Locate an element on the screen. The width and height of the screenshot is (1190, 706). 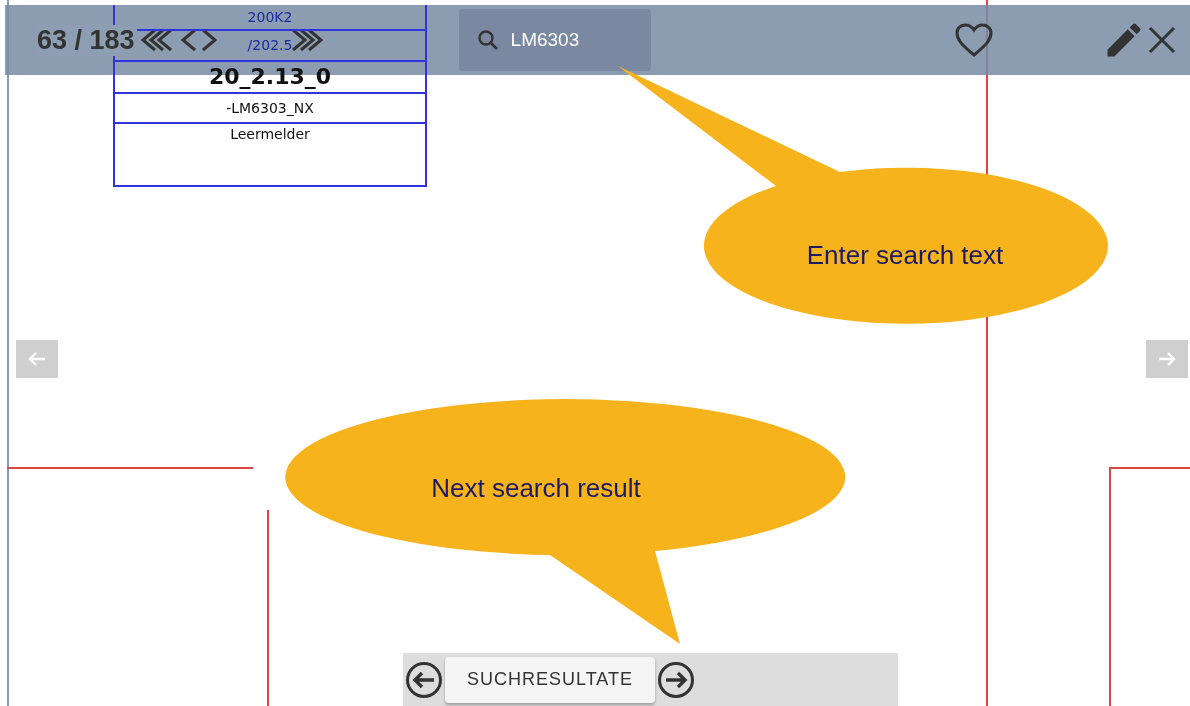
schematic-label: 20_2.13_0 is located at coordinates (270, 77).